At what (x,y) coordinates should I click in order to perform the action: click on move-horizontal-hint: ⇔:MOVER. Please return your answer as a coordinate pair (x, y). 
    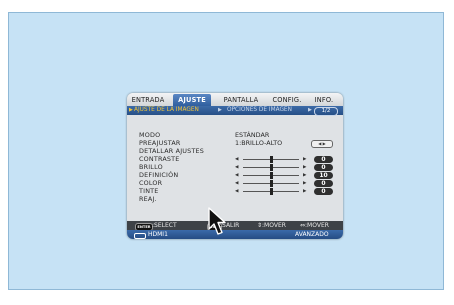
    Looking at the image, I should click on (314, 225).